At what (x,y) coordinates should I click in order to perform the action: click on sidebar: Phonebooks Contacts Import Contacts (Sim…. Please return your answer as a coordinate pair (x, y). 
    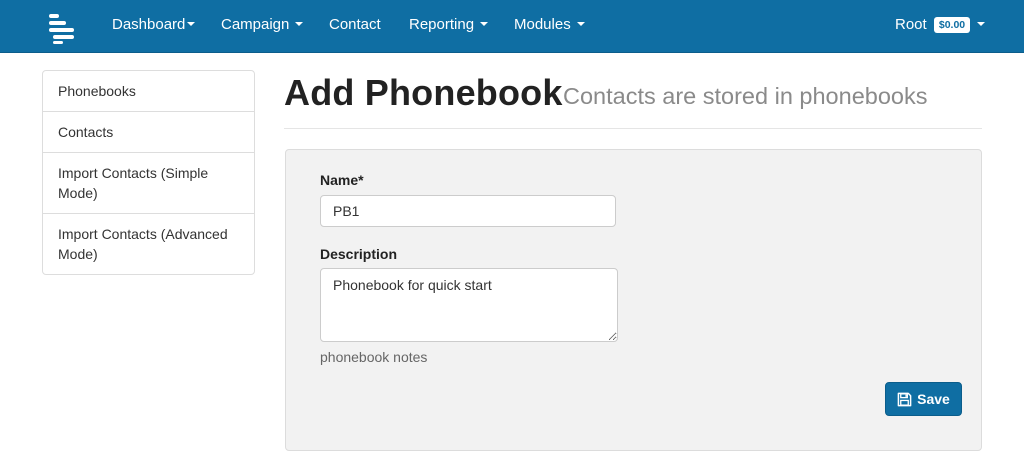
    Looking at the image, I should click on (148, 172).